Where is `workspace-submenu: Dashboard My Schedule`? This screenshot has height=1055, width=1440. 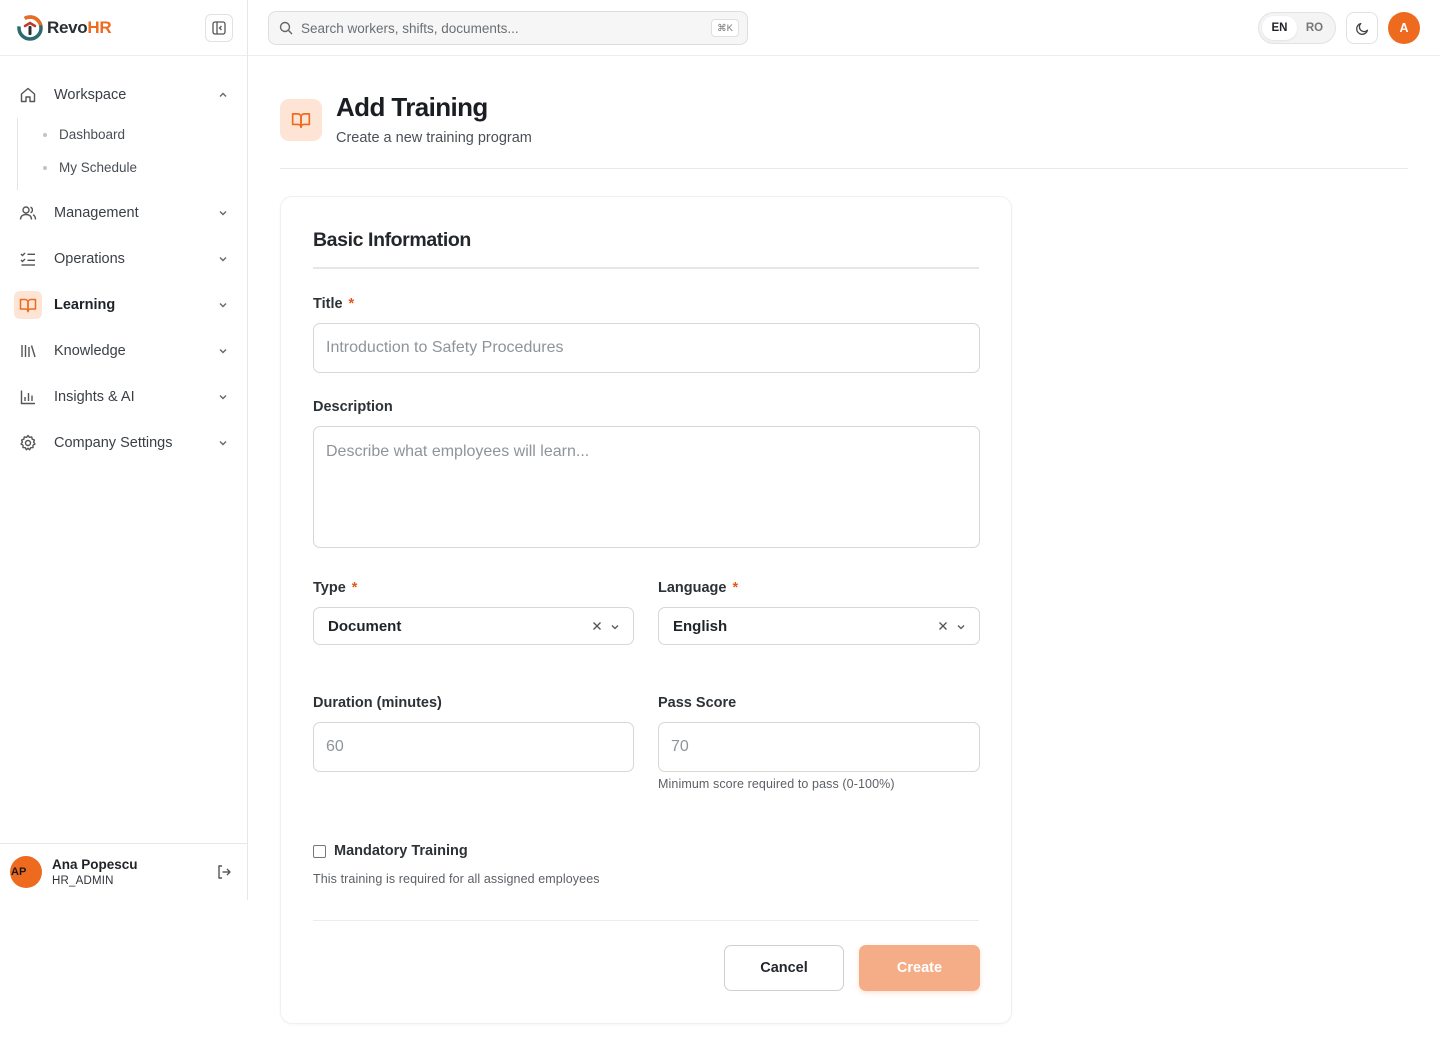 workspace-submenu: Dashboard My Schedule is located at coordinates (132, 154).